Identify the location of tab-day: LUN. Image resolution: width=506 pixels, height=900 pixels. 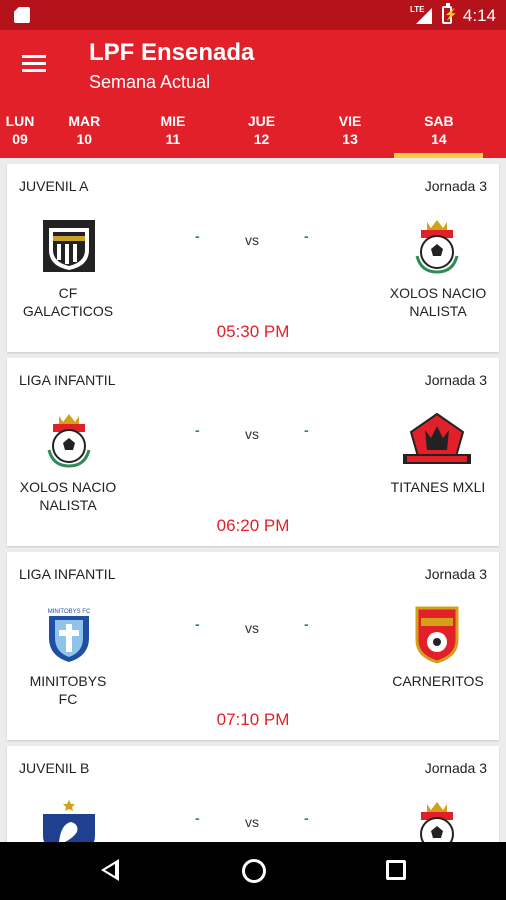
(20, 121).